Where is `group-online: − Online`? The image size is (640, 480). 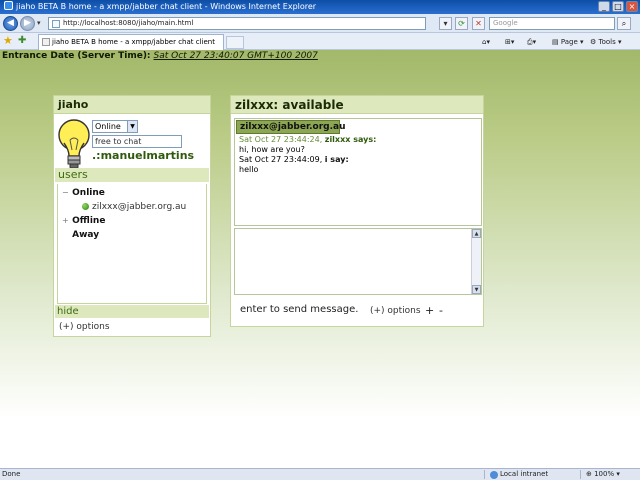
group-online: − Online is located at coordinates (83, 193).